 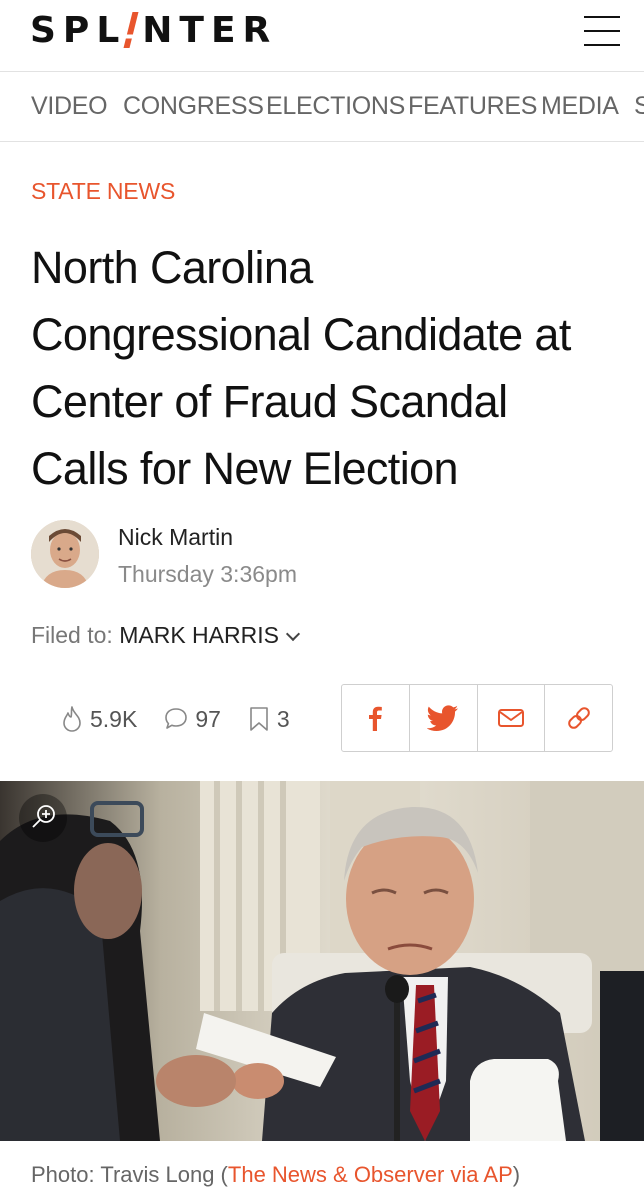 What do you see at coordinates (176, 718) in the screenshot?
I see `comment-icon` at bounding box center [176, 718].